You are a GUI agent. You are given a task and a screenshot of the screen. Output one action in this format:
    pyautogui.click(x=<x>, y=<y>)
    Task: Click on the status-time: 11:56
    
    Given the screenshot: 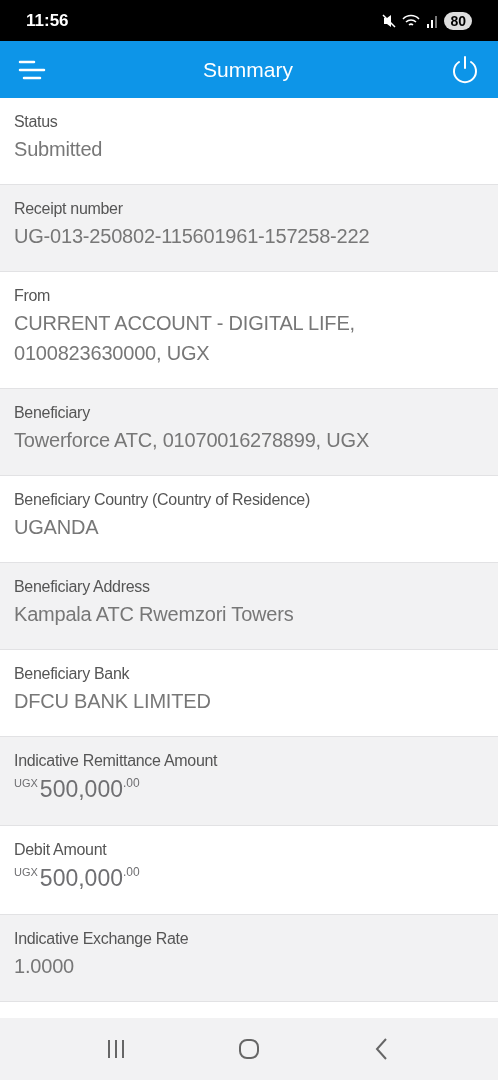 What is the action you would take?
    pyautogui.click(x=47, y=20)
    